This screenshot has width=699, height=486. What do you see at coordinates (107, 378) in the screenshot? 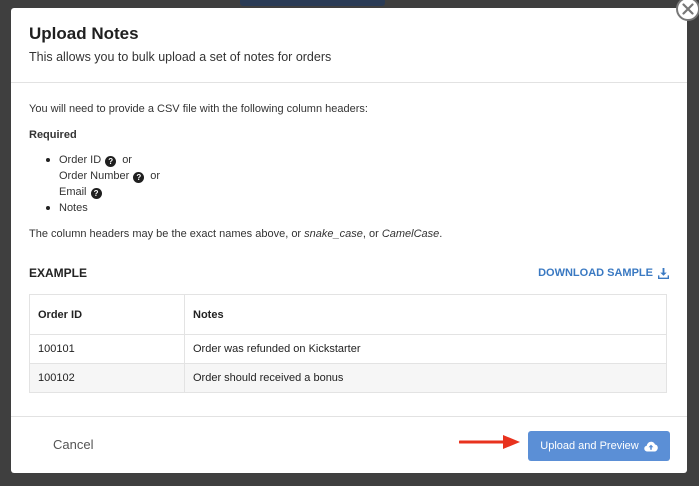
I see `table-cell: 100102` at bounding box center [107, 378].